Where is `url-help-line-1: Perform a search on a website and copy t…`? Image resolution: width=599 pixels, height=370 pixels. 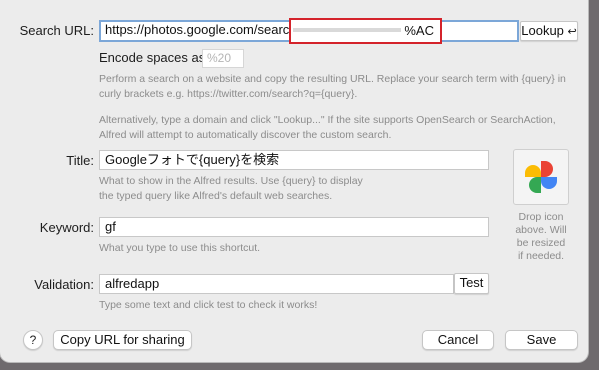
url-help-line-1: Perform a search on a website and copy t… is located at coordinates (332, 79).